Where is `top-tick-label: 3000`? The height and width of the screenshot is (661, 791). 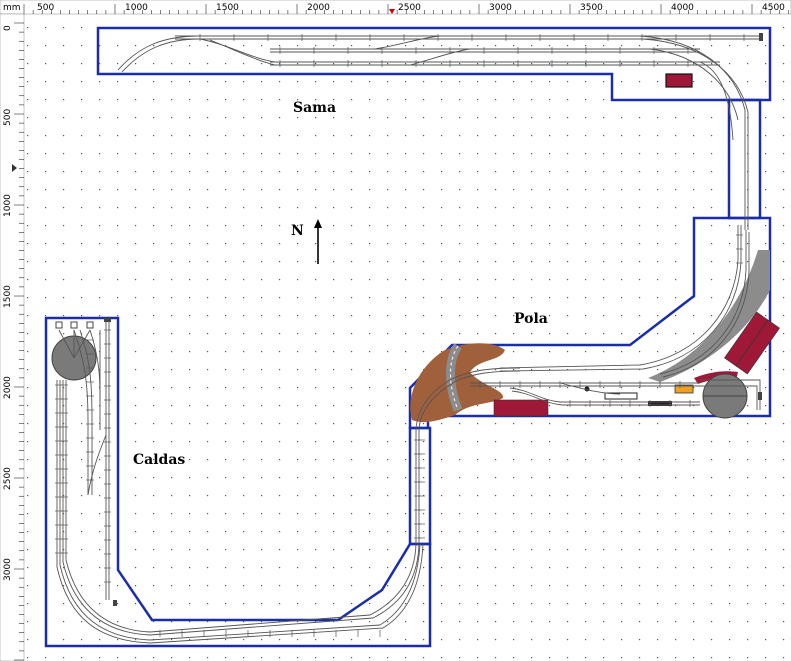
top-tick-label: 3000 is located at coordinates (500, 8).